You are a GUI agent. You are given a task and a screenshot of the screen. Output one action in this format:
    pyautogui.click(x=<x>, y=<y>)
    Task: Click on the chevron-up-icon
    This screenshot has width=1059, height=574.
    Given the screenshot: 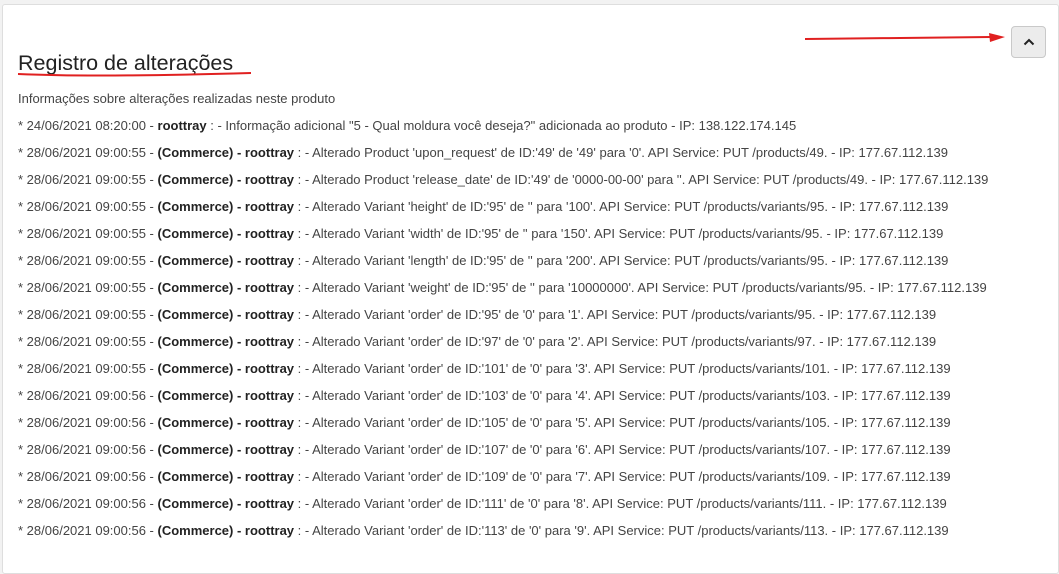 What is the action you would take?
    pyautogui.click(x=1028, y=42)
    